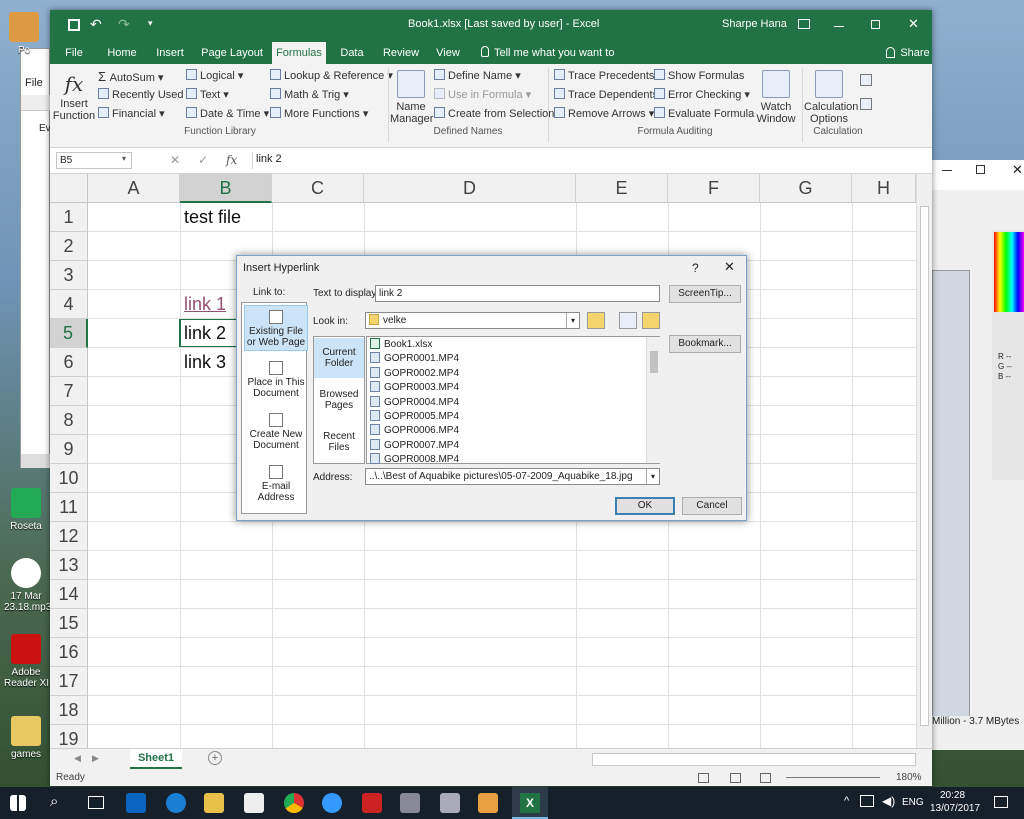  I want to click on desktop-icon-games: games, so click(26, 738).